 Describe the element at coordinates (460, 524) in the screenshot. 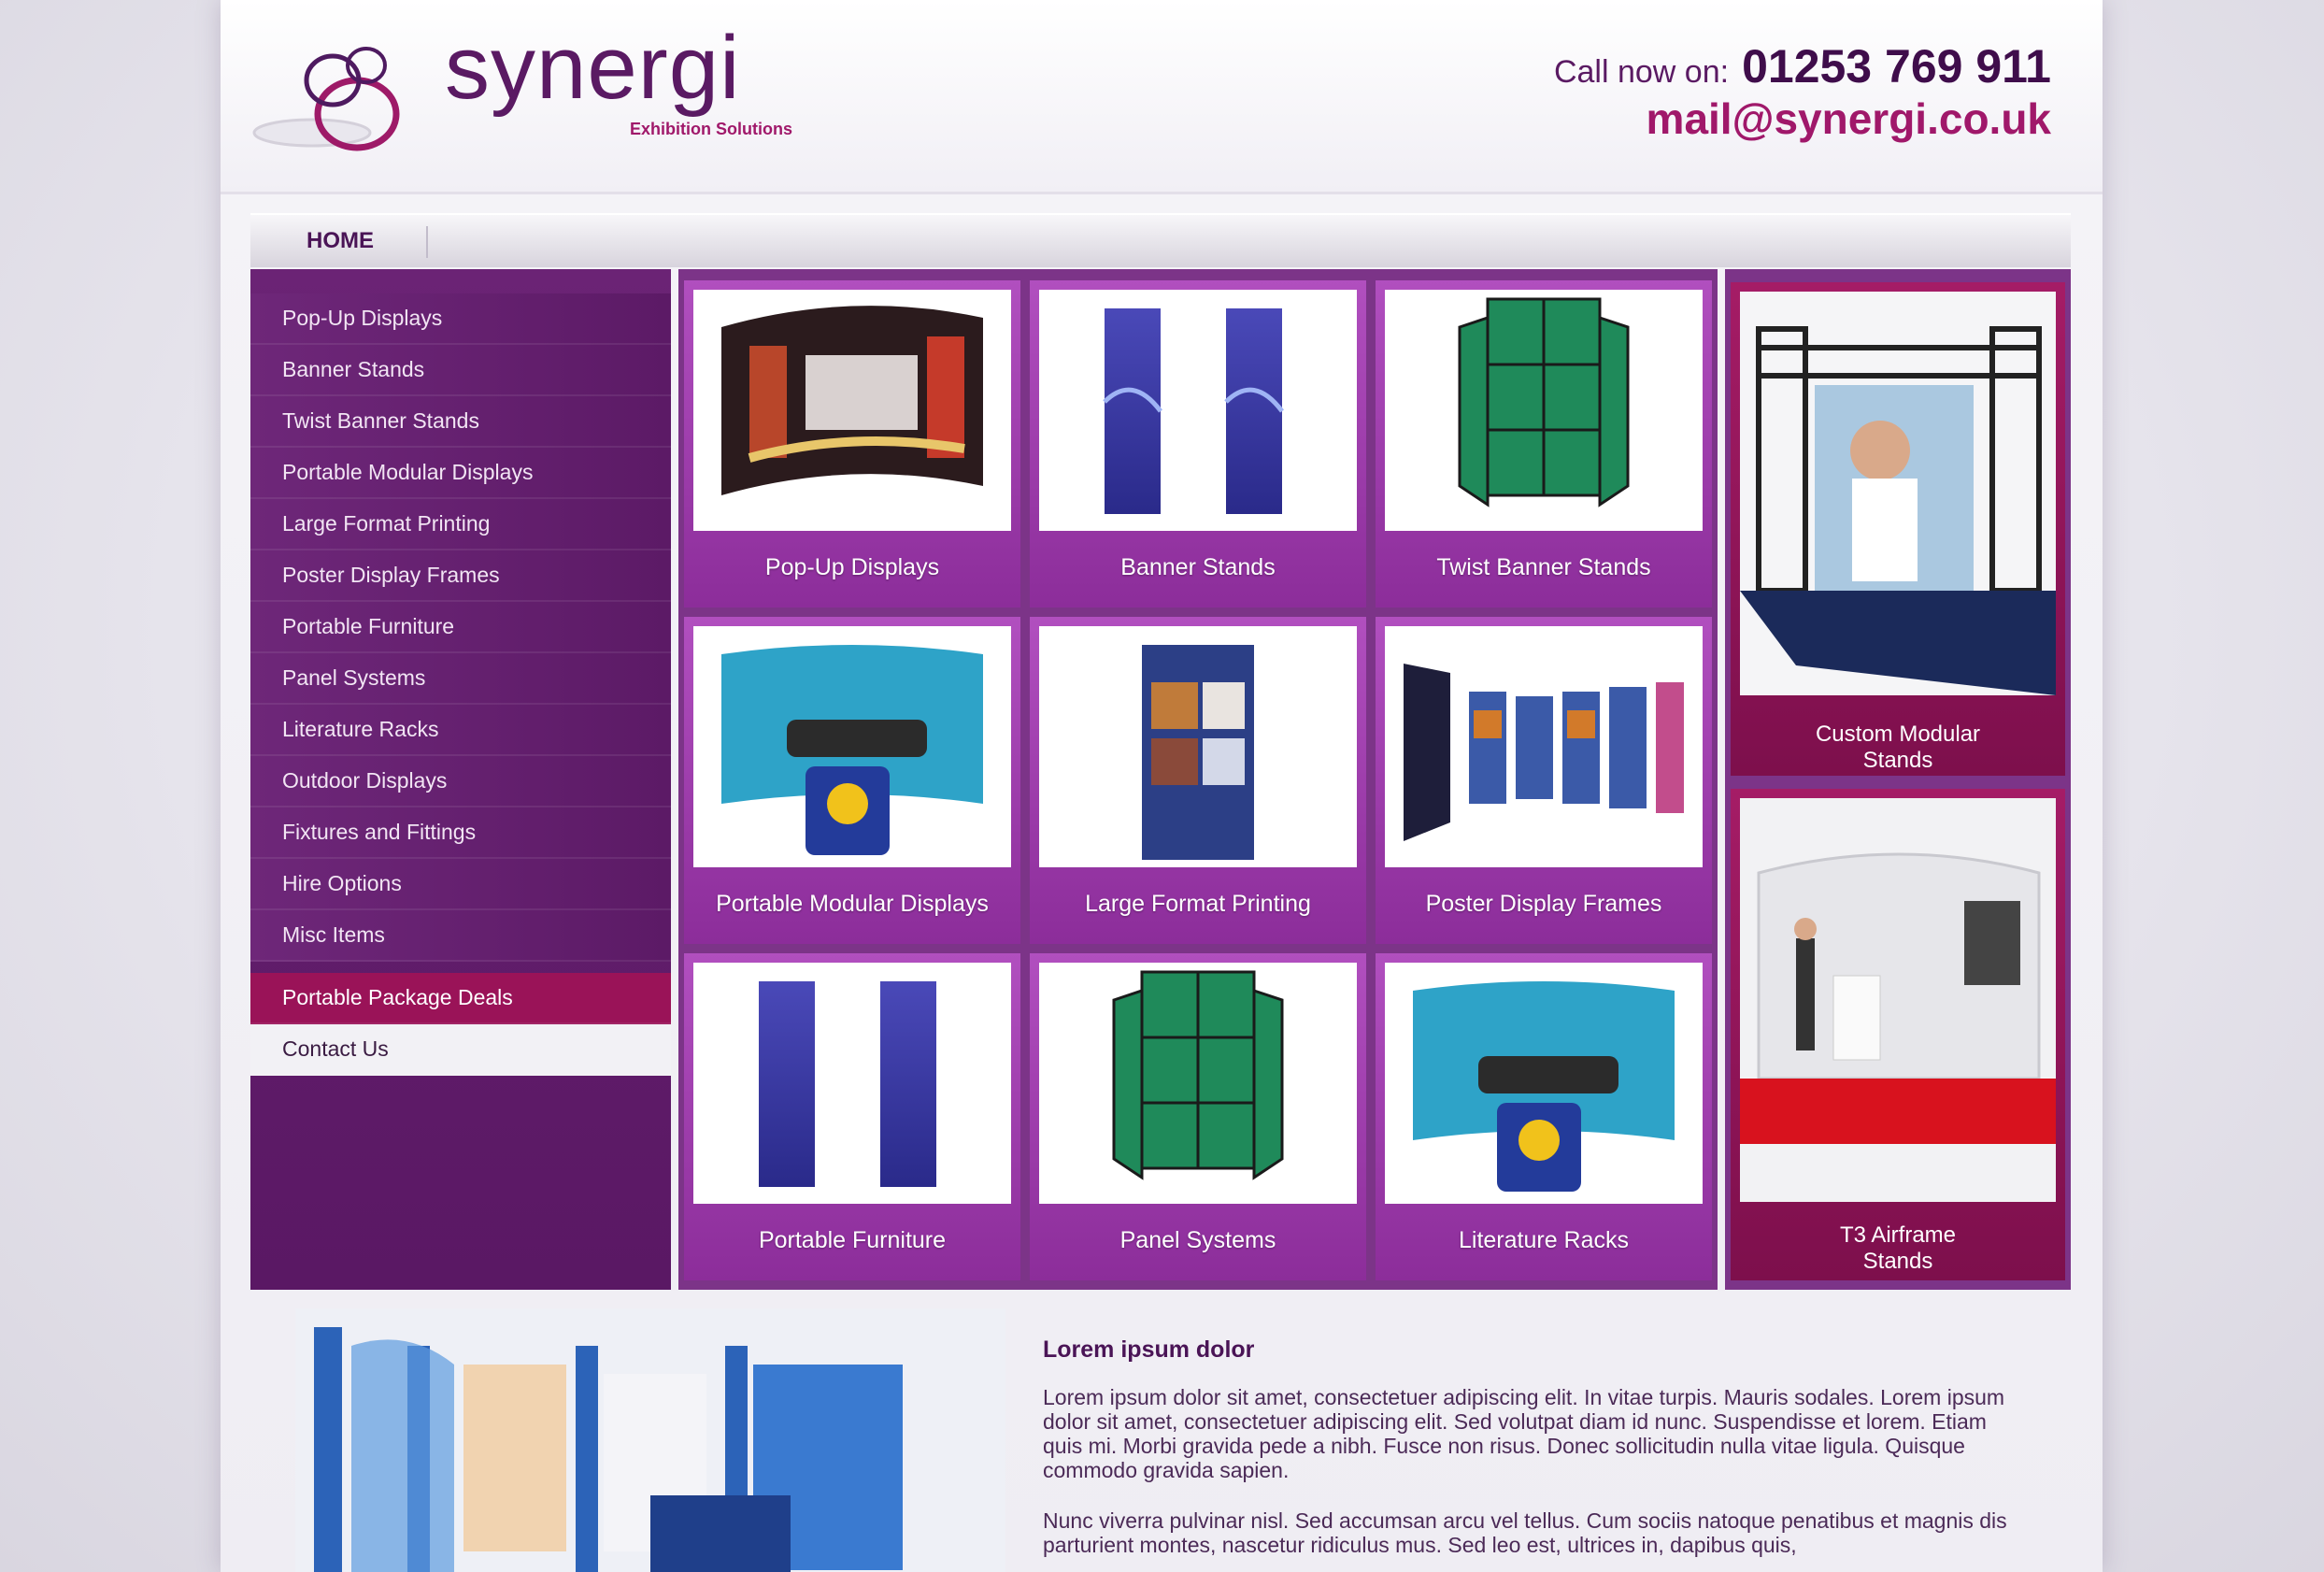

I see `sidebar-item-large-format-printing: Large Format Printing` at that location.